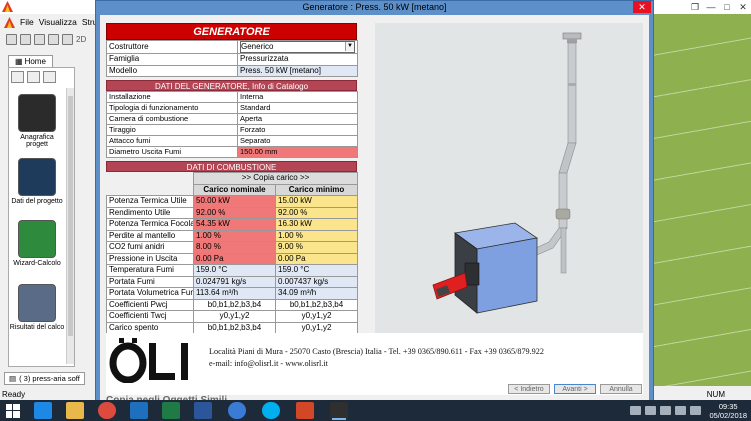 This screenshot has height=421, width=751. Describe the element at coordinates (297, 141) in the screenshot. I see `attacco-fumi-value: Separato` at that location.